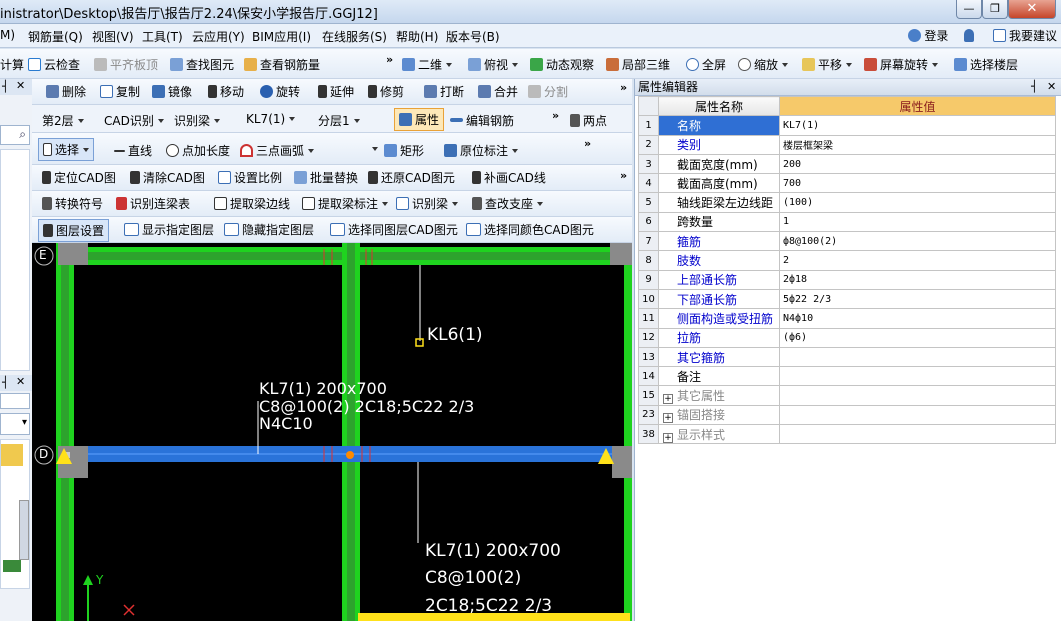 The image size is (1061, 621). Describe the element at coordinates (498, 91) in the screenshot. I see `merge-button: 合并` at that location.